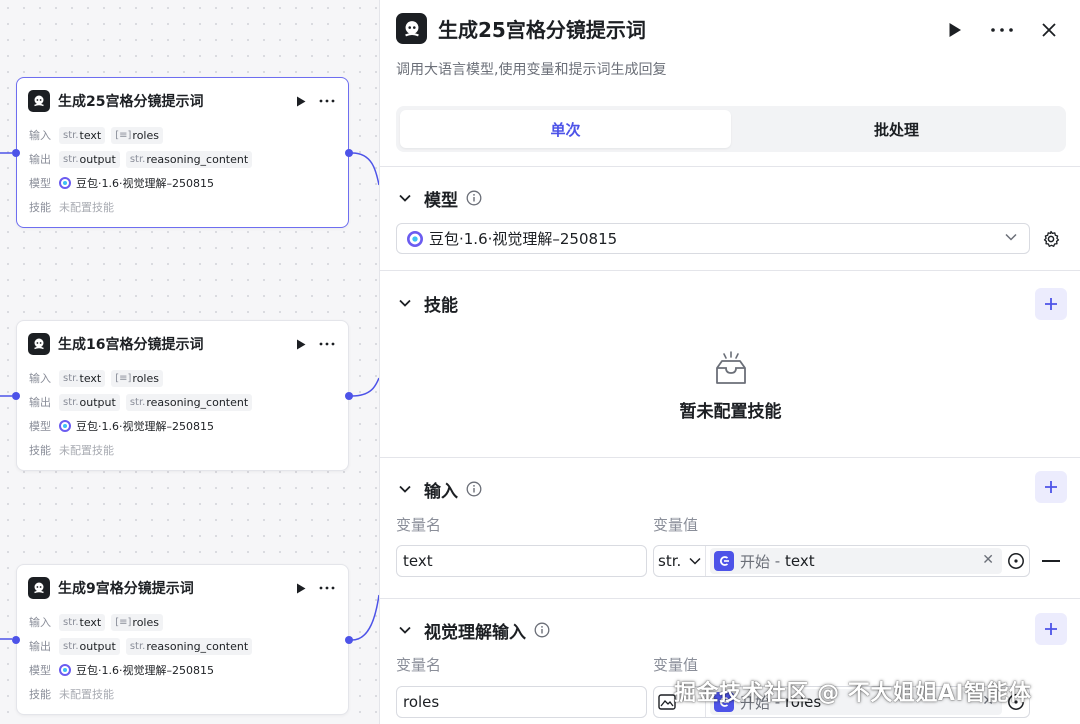  Describe the element at coordinates (853, 693) in the screenshot. I see `watermark: 掘金技术社区 @ 不大姐姐AI智能体` at that location.